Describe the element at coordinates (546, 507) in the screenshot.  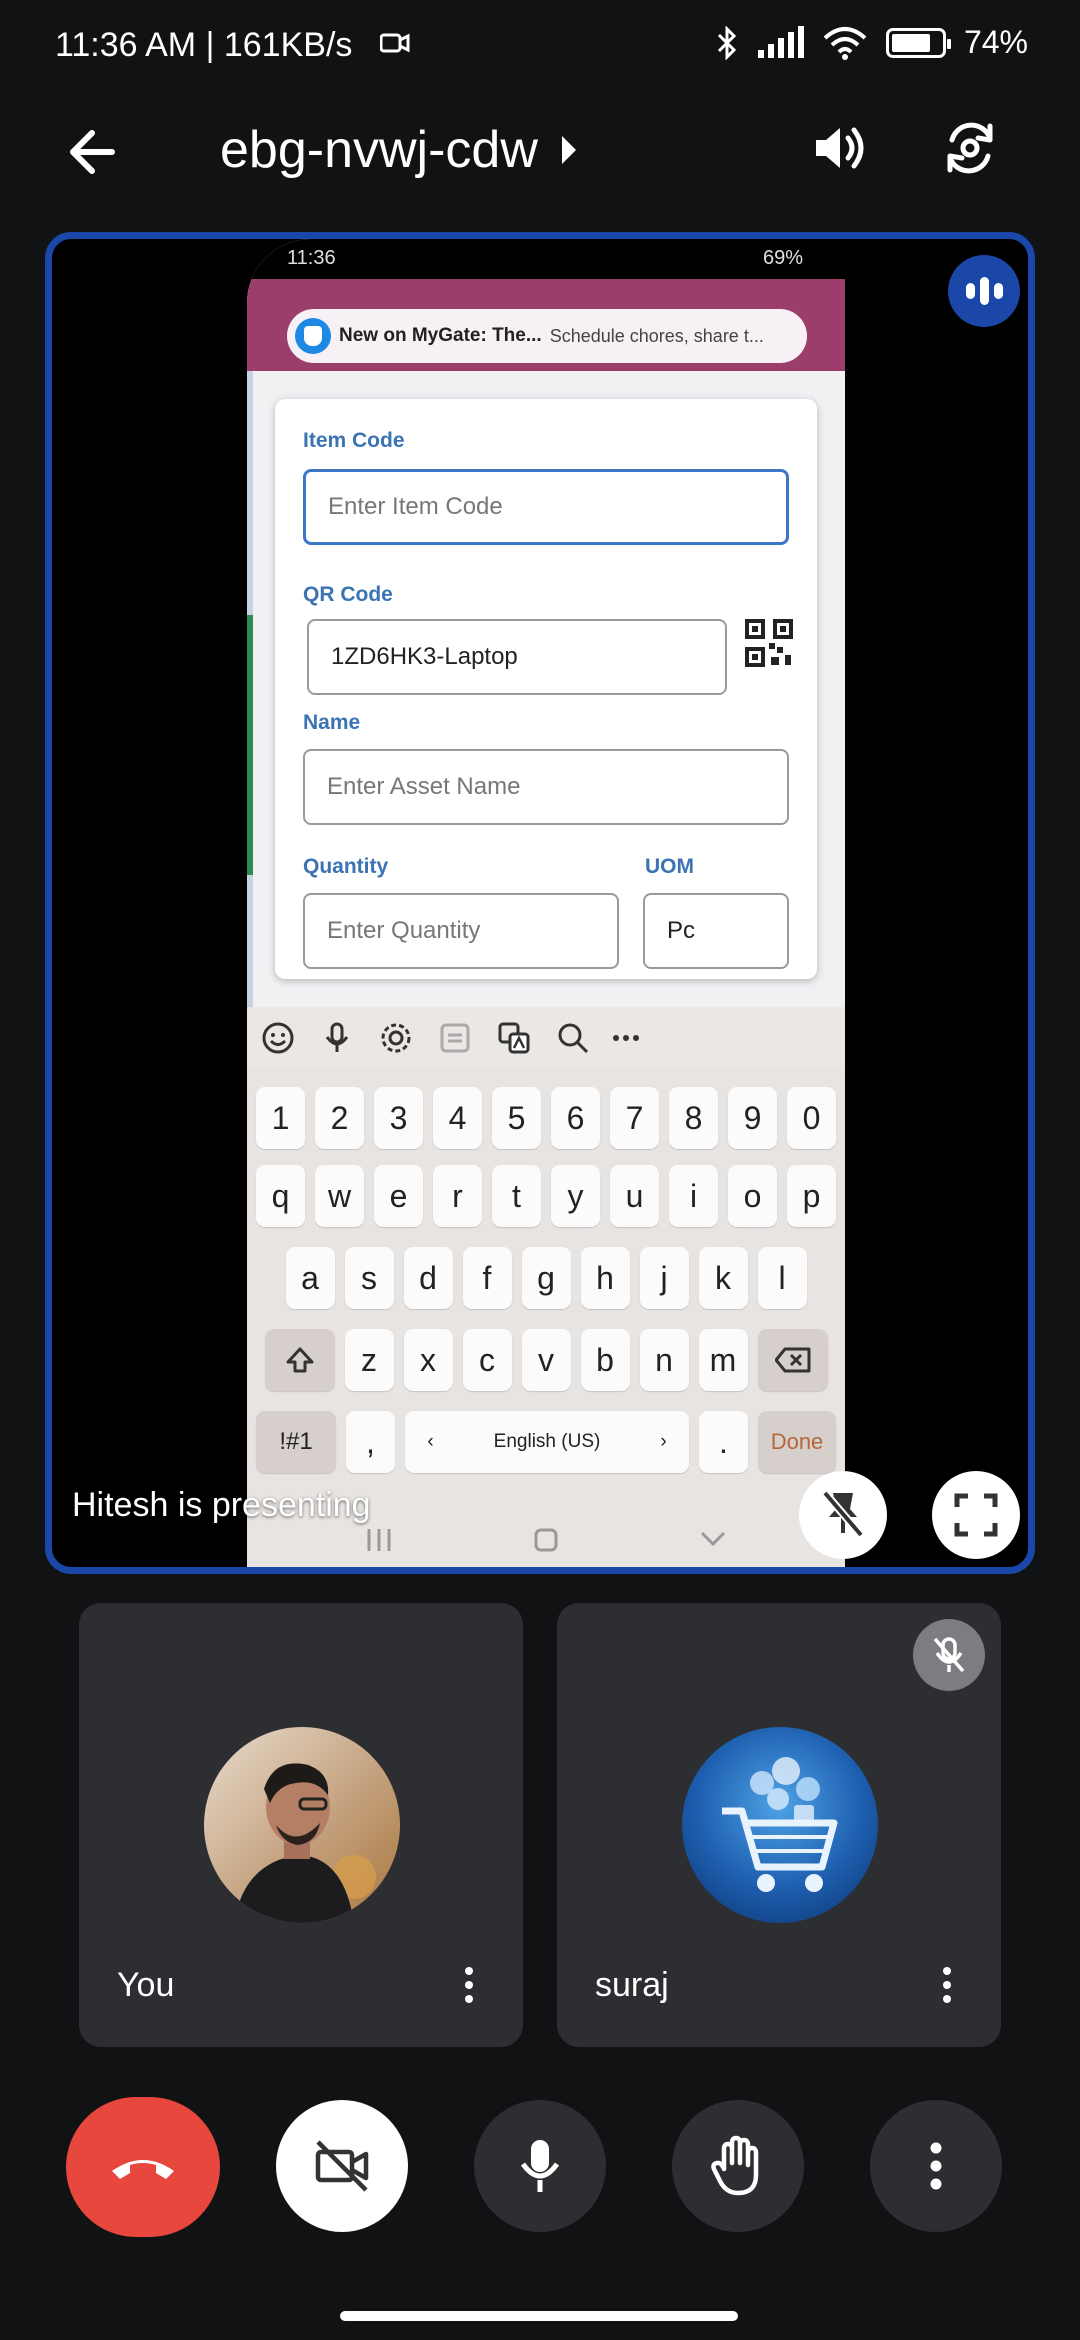
I see `item-code-field: Enter Item Code` at that location.